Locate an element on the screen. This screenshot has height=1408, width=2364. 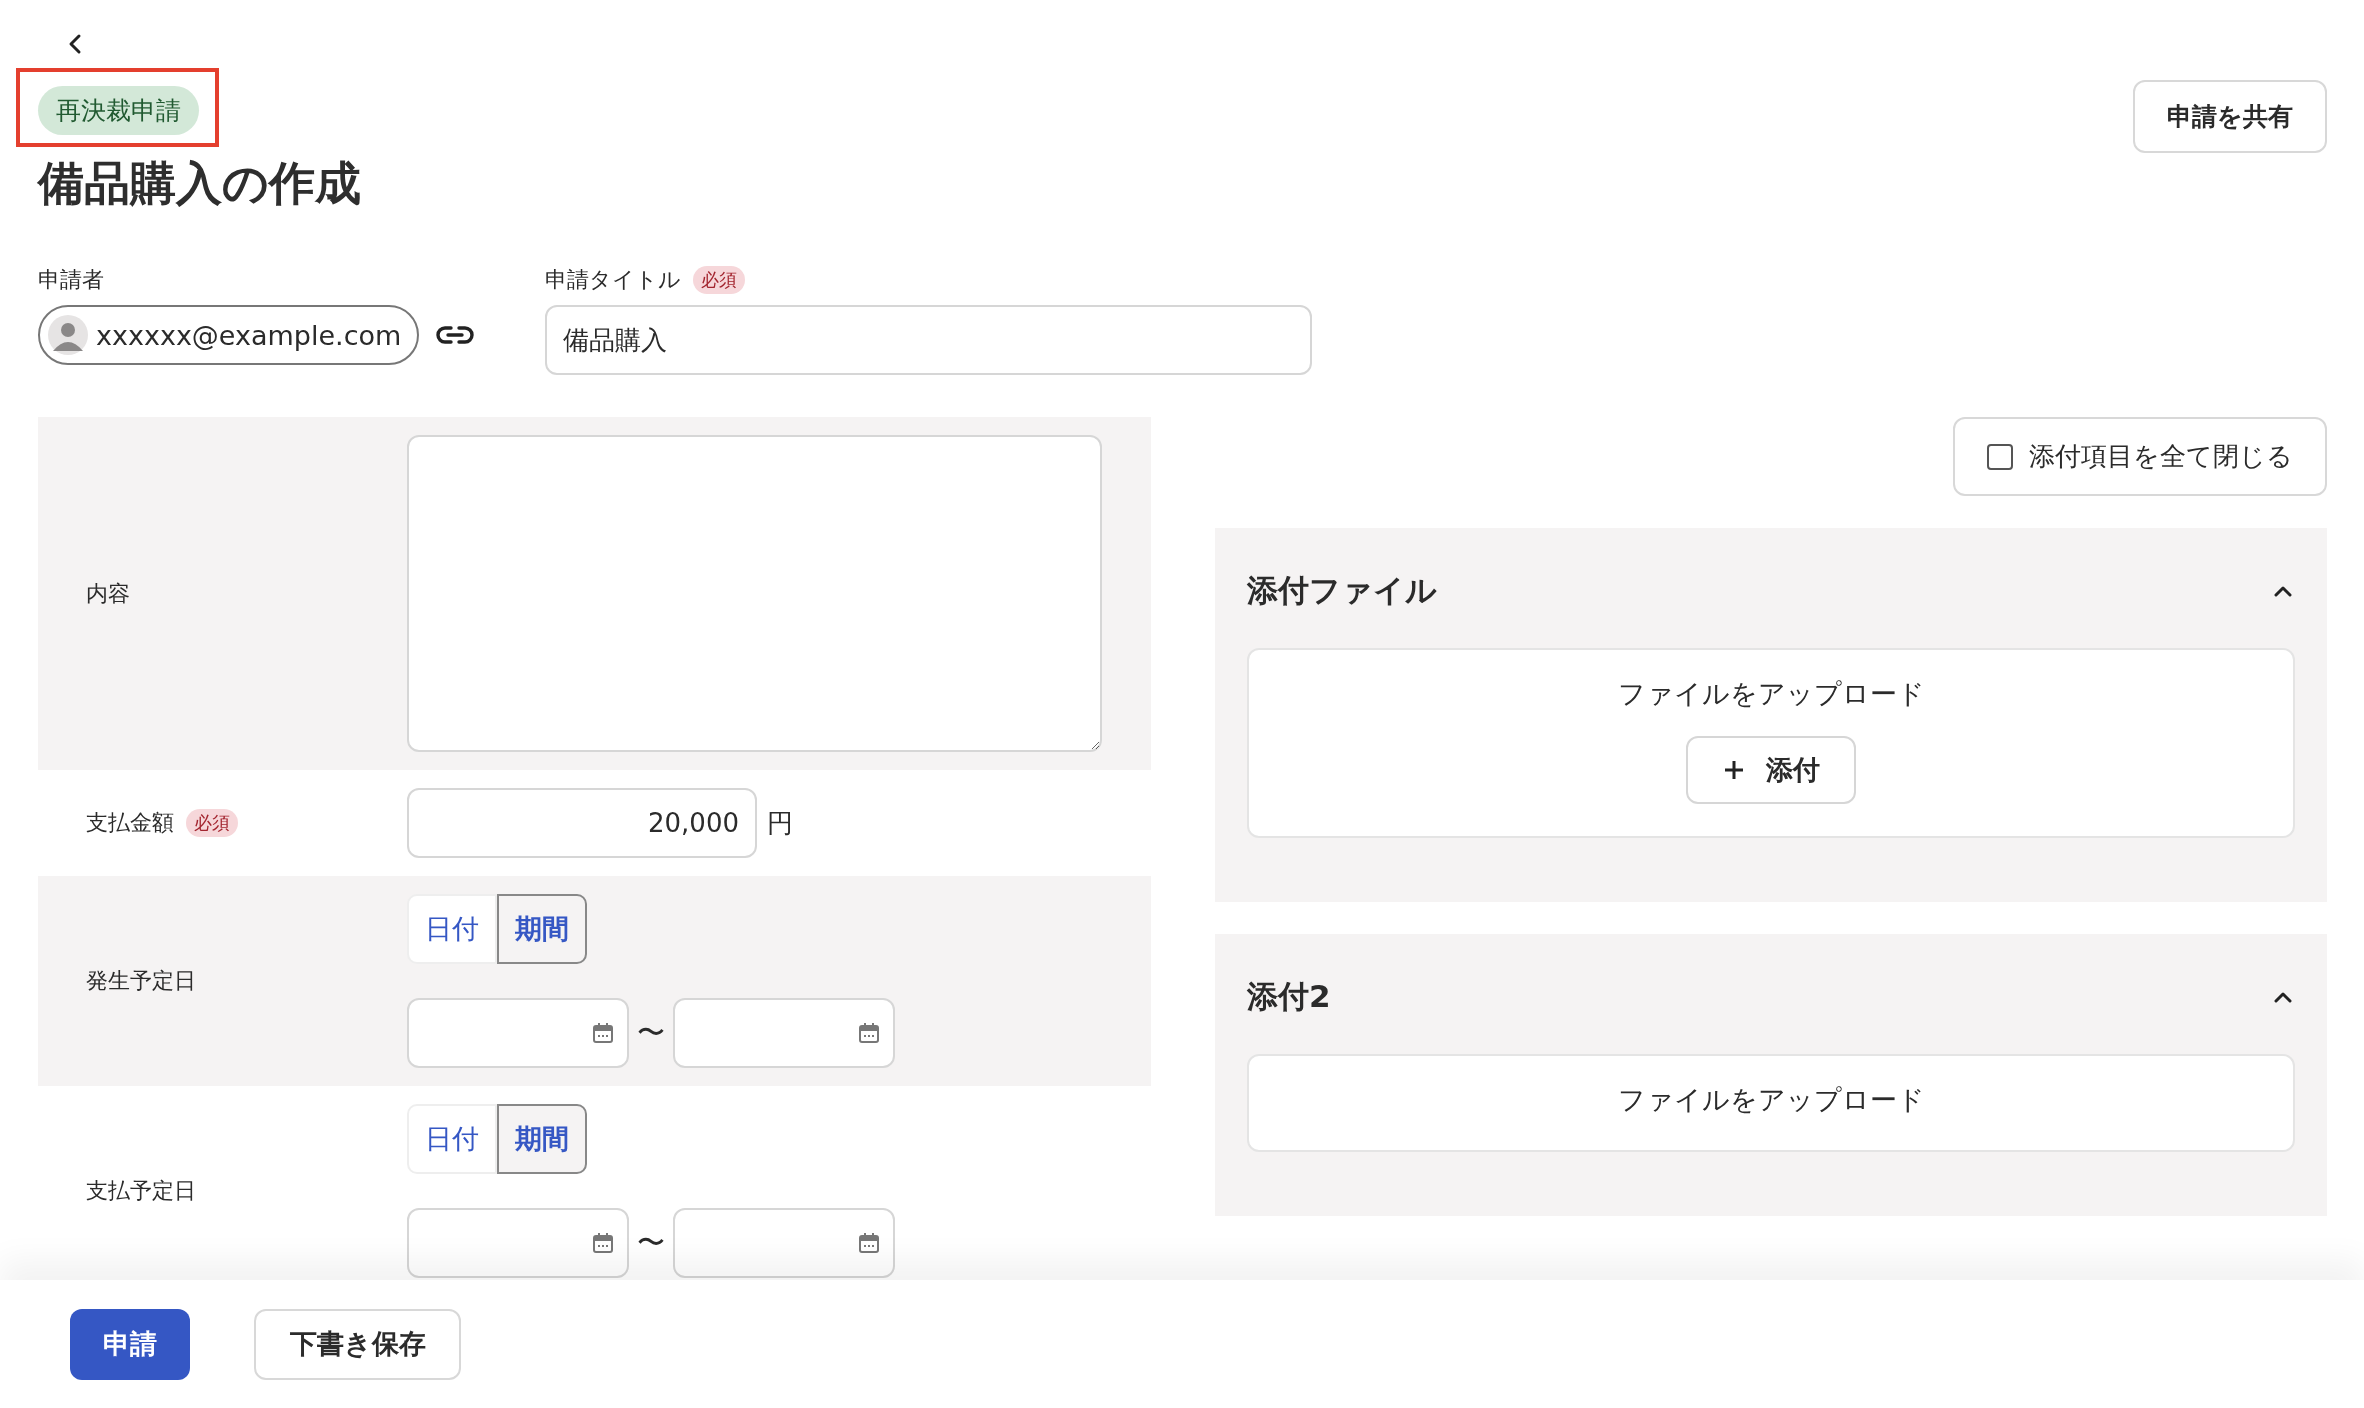
section-title: 添付2 is located at coordinates (1289, 996).